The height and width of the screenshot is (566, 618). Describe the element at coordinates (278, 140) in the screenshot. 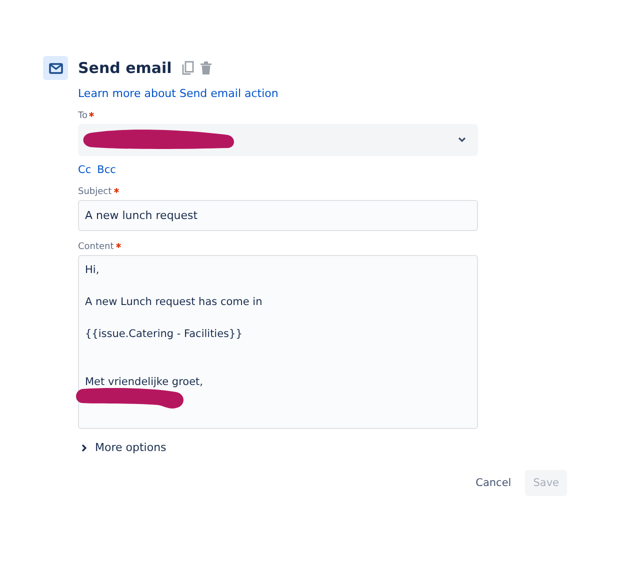

I see `recipient-dropdown` at that location.